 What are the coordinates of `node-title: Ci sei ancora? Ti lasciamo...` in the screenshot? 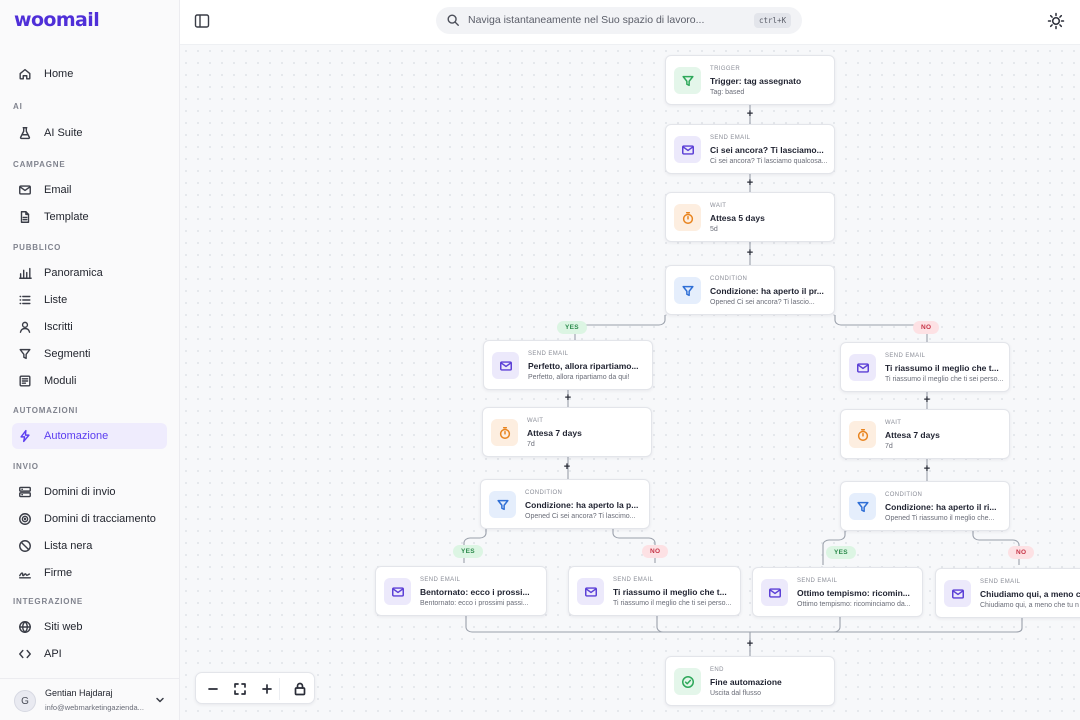 It's located at (767, 150).